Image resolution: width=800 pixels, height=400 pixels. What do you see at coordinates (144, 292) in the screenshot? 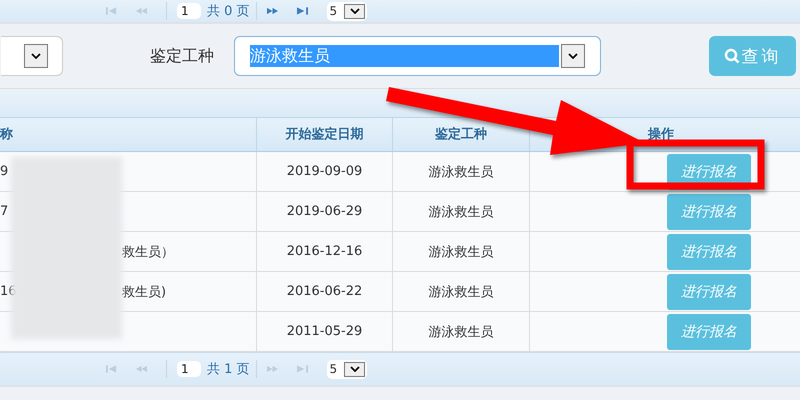
I see `table-cell-text: 救生员)` at bounding box center [144, 292].